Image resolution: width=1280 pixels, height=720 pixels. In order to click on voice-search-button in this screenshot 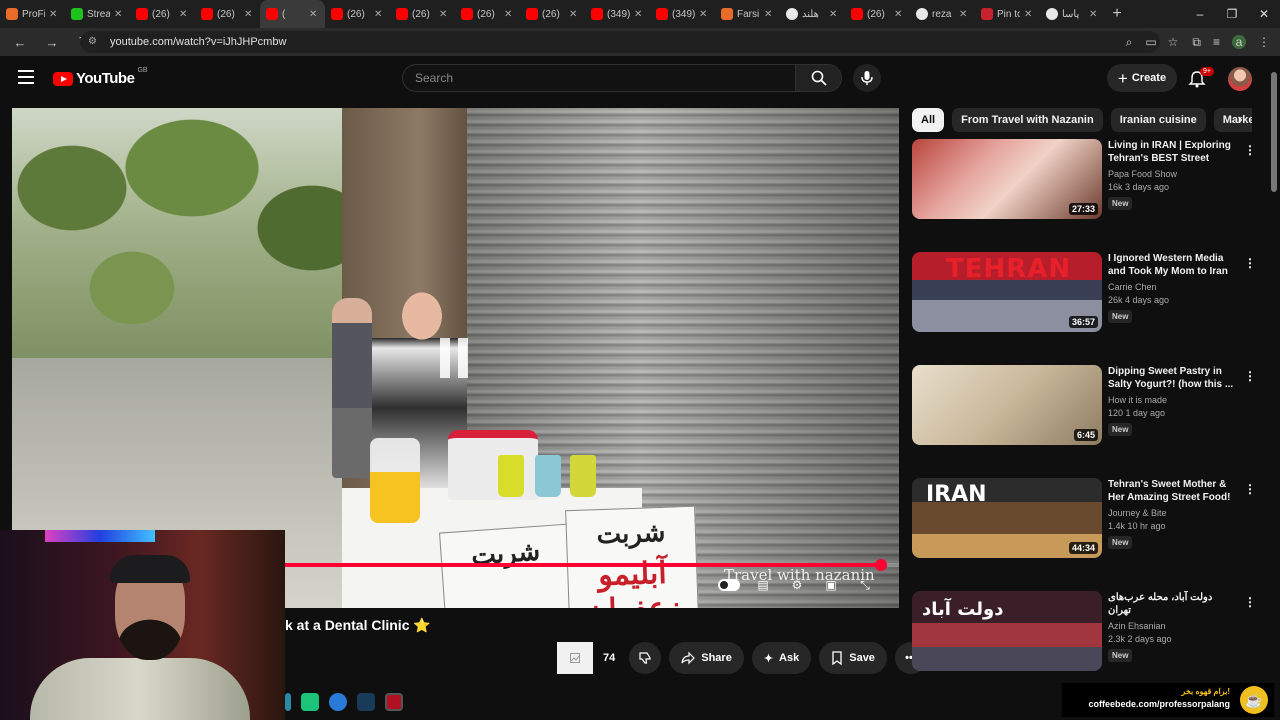, I will do `click(867, 78)`.